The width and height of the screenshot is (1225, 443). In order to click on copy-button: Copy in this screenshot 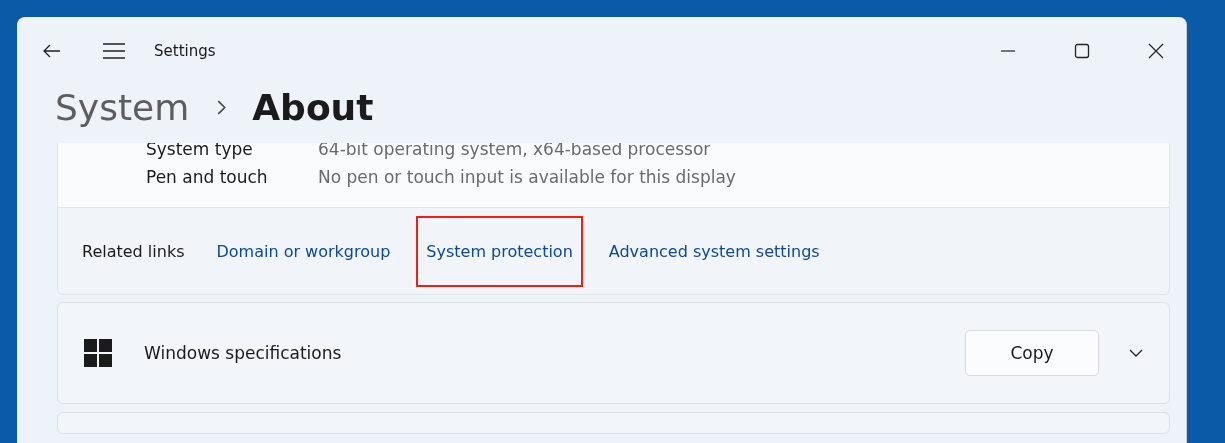, I will do `click(1032, 353)`.